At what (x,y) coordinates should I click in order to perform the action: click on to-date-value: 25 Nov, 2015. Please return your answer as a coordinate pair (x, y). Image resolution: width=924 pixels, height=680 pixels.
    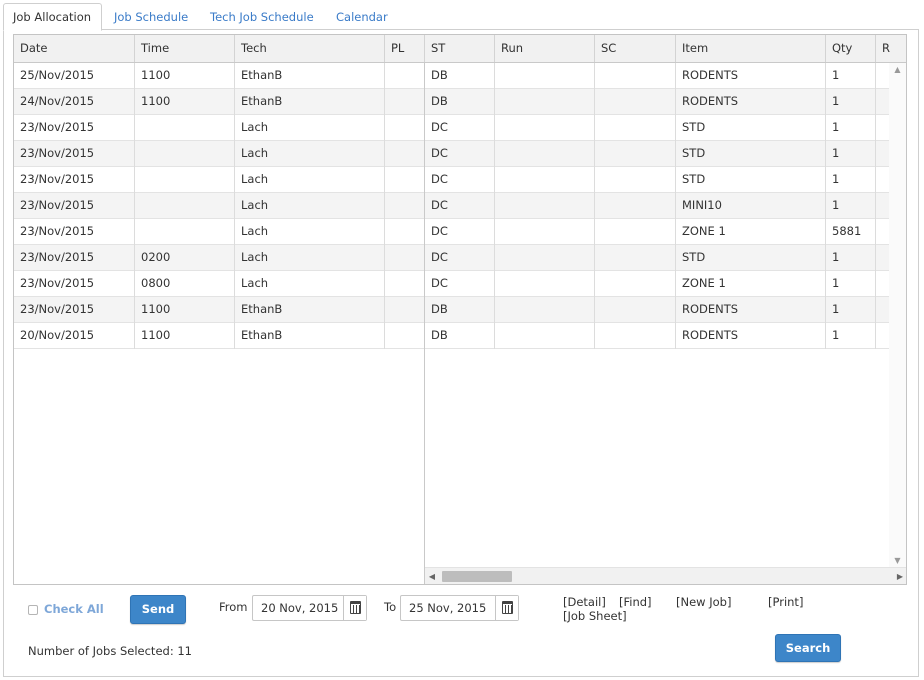
    Looking at the image, I should click on (447, 608).